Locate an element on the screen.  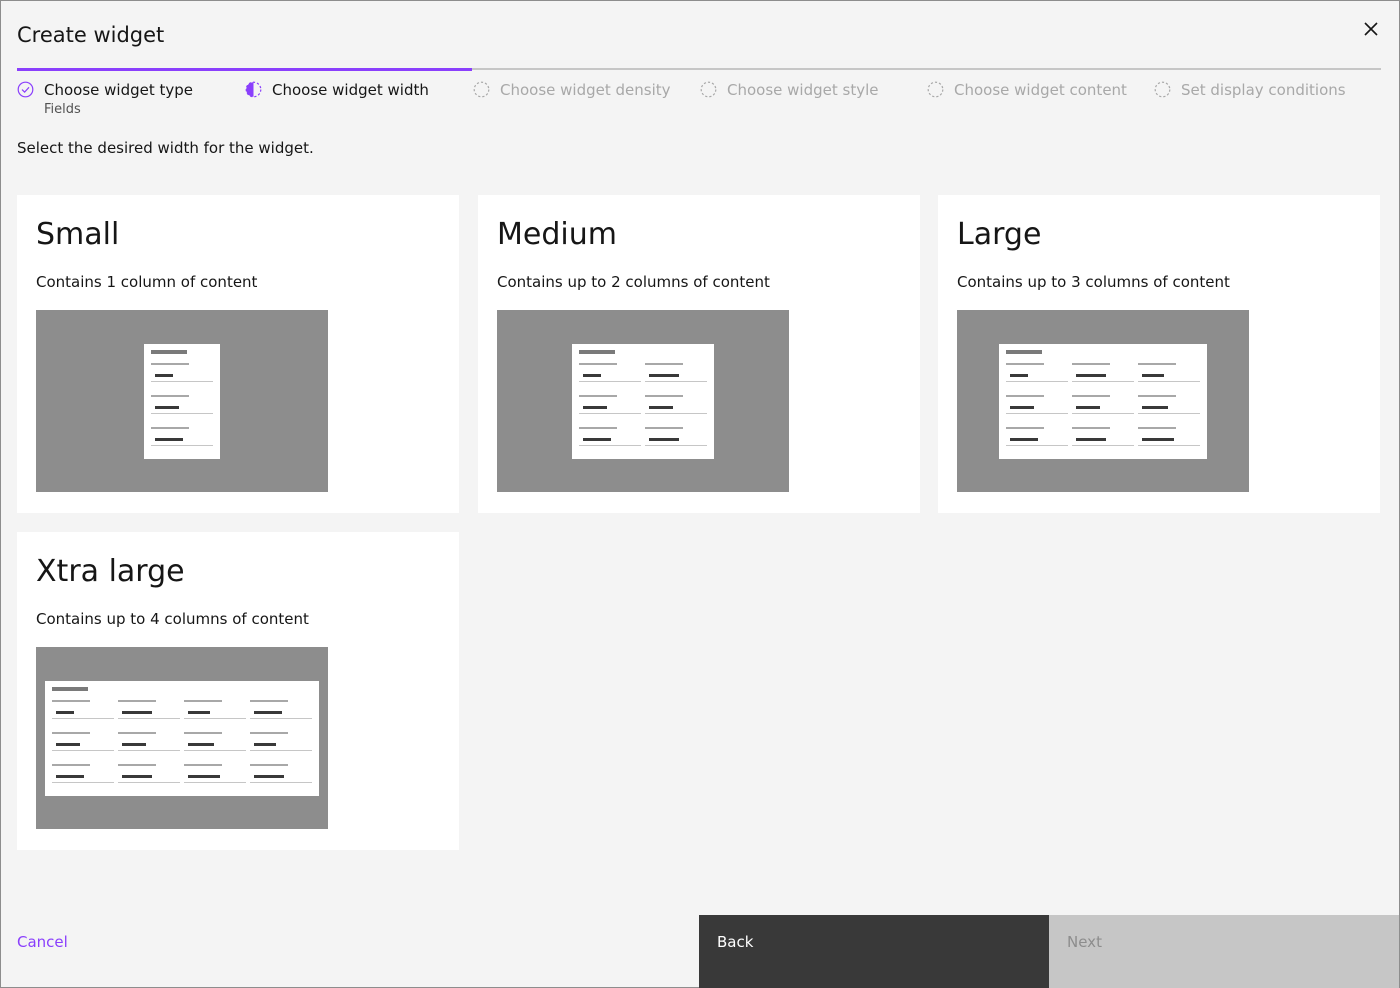
step-choose-widget-width: Choose widget width is located at coordinates (337, 90).